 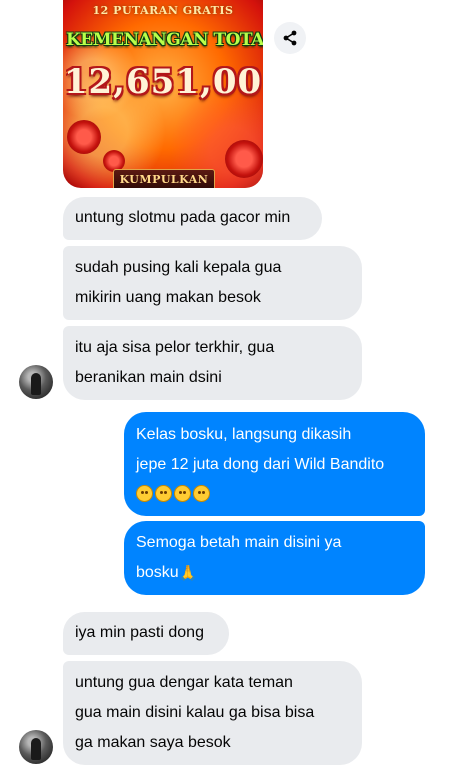 I want to click on message-text: untung slotmu pada gacor min, so click(x=183, y=217).